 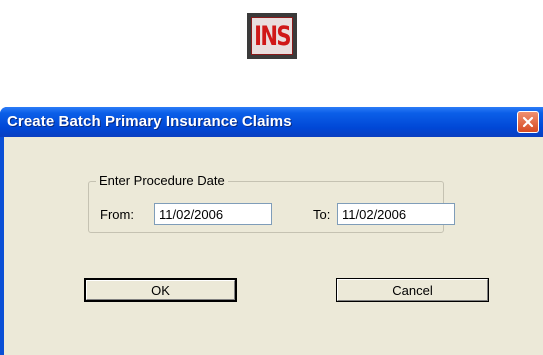 I want to click on ins-logo-panel: INS, so click(x=272, y=36).